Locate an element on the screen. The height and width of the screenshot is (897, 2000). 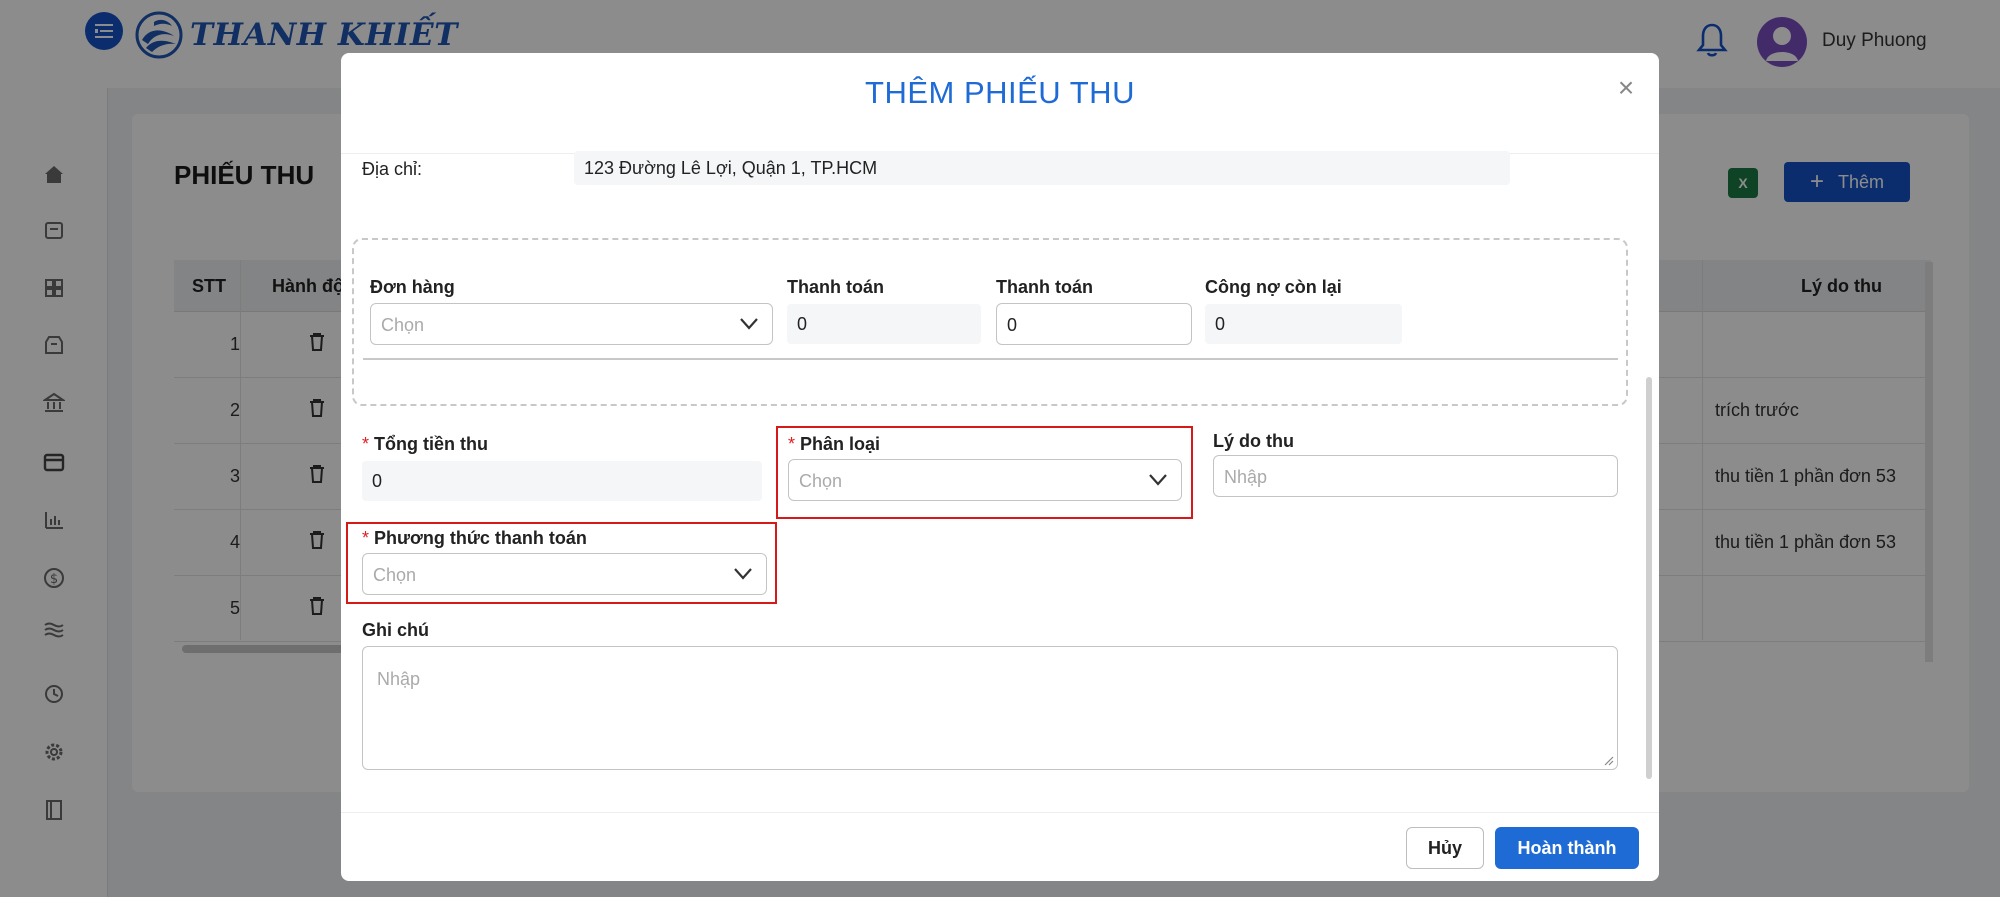
payment-label-1: Thanh toán is located at coordinates (835, 287).